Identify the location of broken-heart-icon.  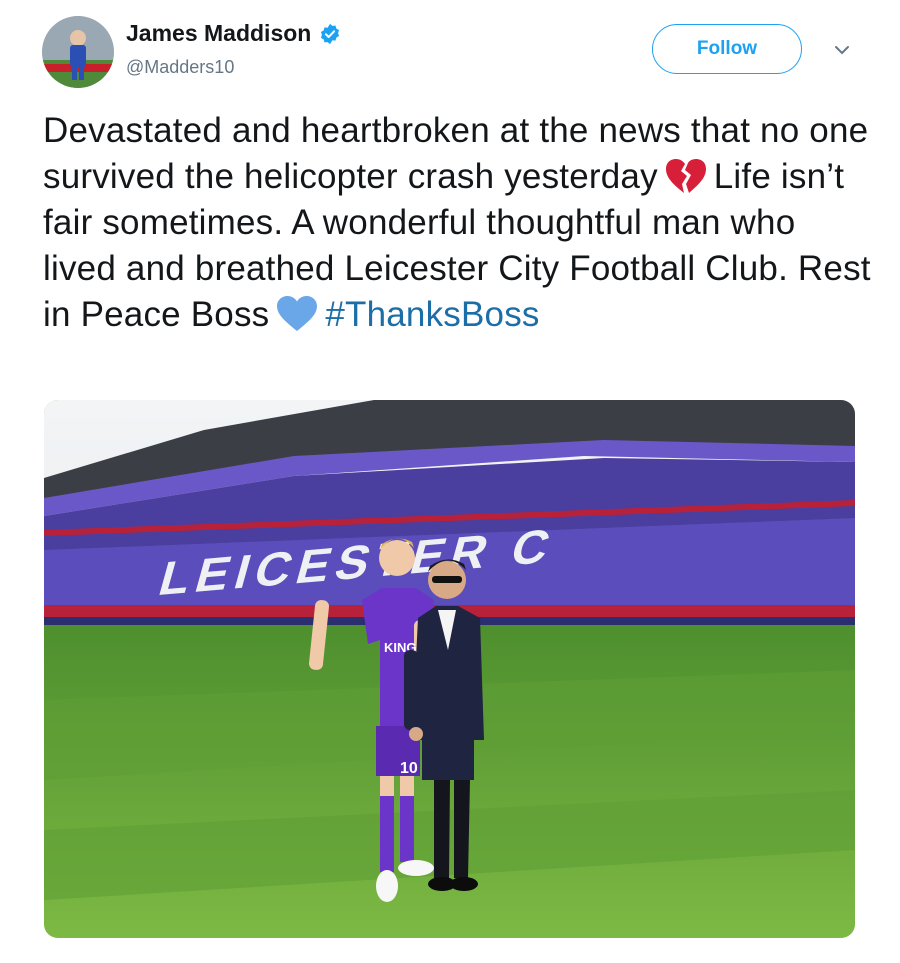
(686, 176).